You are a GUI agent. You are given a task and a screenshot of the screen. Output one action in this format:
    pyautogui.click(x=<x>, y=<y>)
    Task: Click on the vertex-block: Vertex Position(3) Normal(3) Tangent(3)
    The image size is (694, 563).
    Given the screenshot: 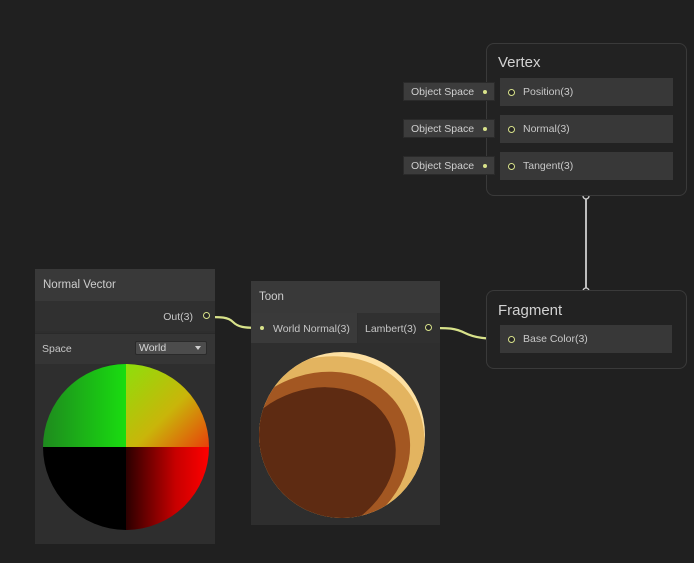 What is the action you would take?
    pyautogui.click(x=586, y=119)
    